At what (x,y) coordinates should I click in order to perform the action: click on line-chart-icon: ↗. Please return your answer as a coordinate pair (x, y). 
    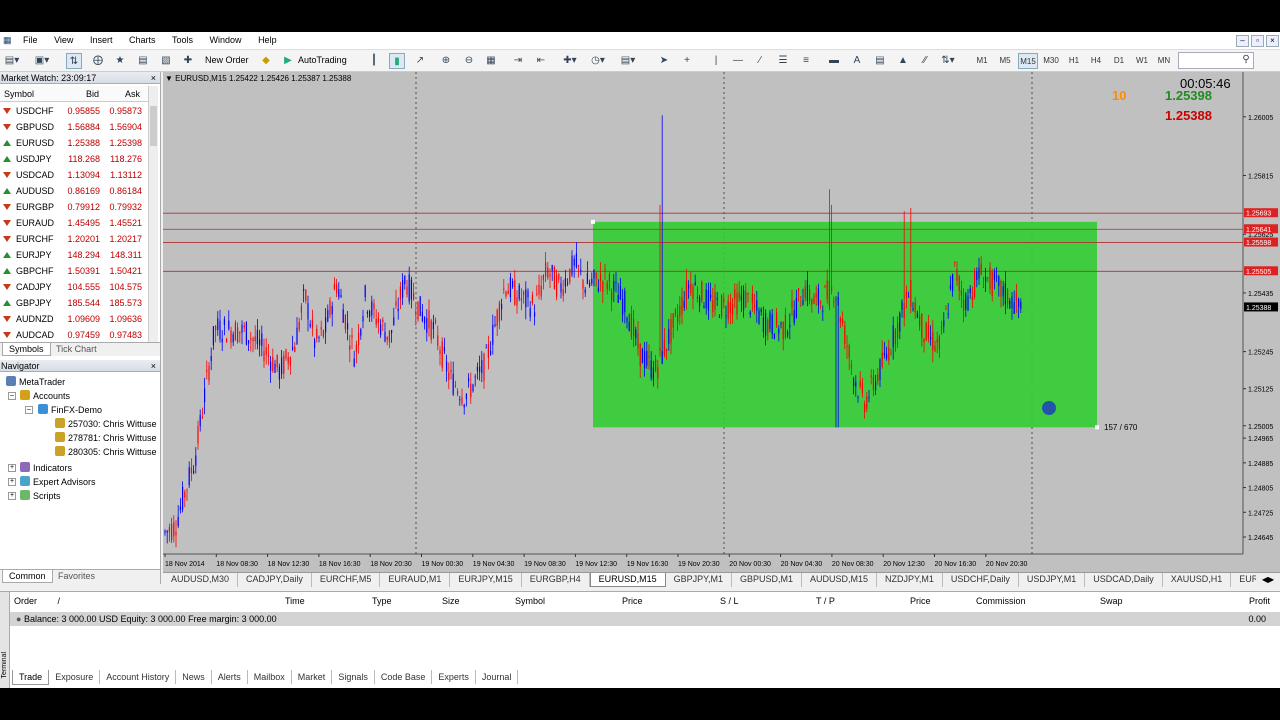
    Looking at the image, I should click on (420, 61).